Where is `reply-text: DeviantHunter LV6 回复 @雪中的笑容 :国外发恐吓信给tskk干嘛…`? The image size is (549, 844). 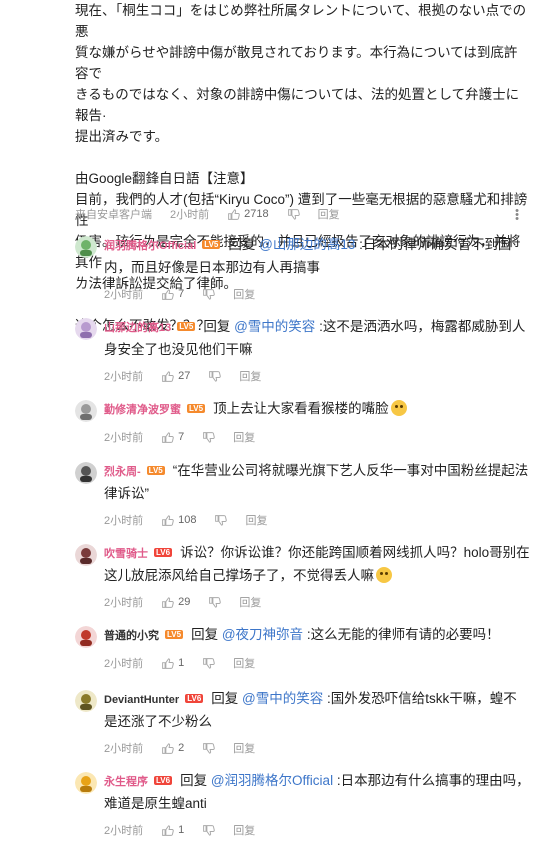 reply-text: DeviantHunter LV6 回复 @雪中的笑容 :国外发恐吓信给tskk干嘛… is located at coordinates (319, 710).